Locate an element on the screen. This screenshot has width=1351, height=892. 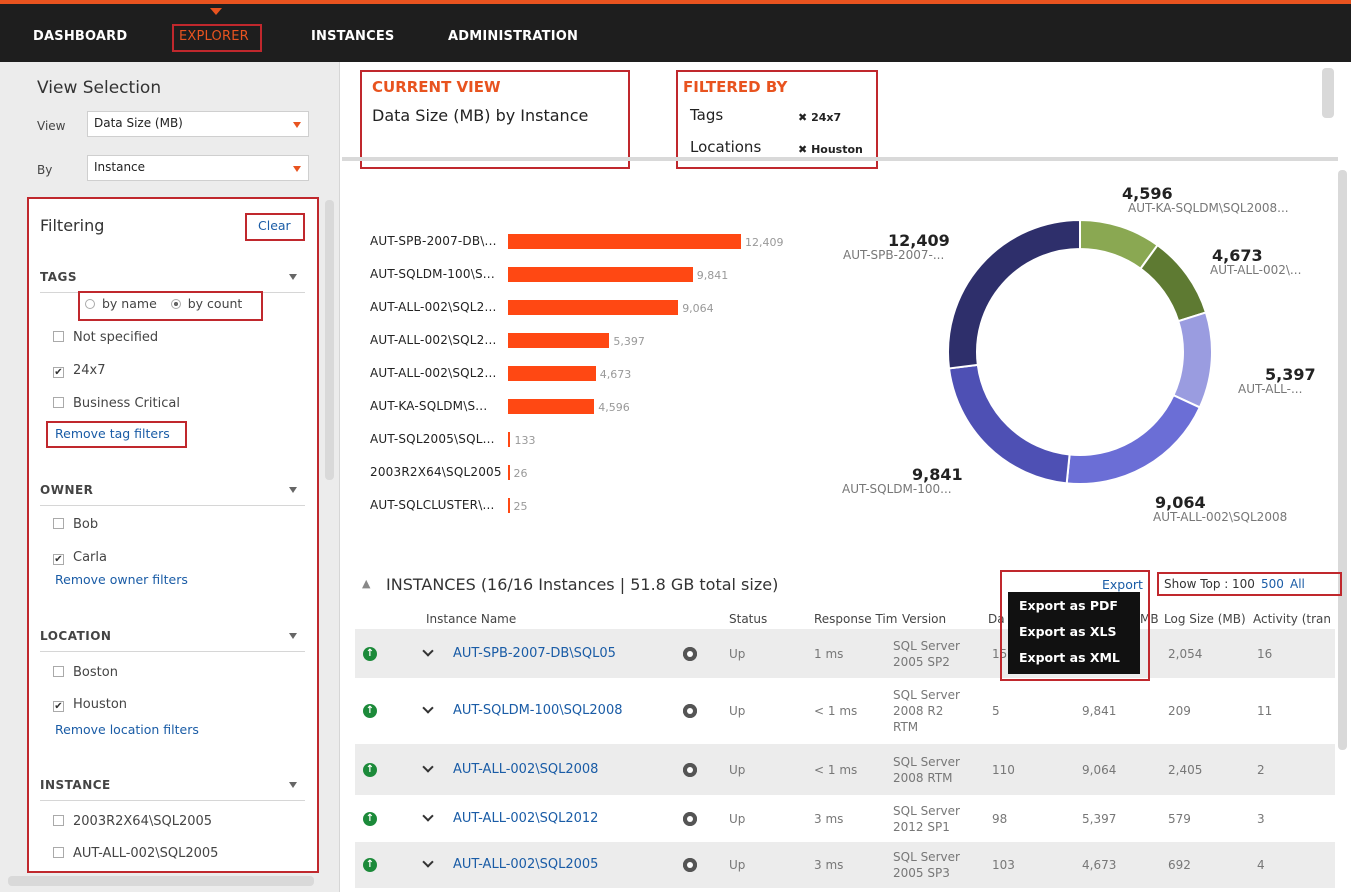
active-nav-caret-icon is located at coordinates (216, 11).